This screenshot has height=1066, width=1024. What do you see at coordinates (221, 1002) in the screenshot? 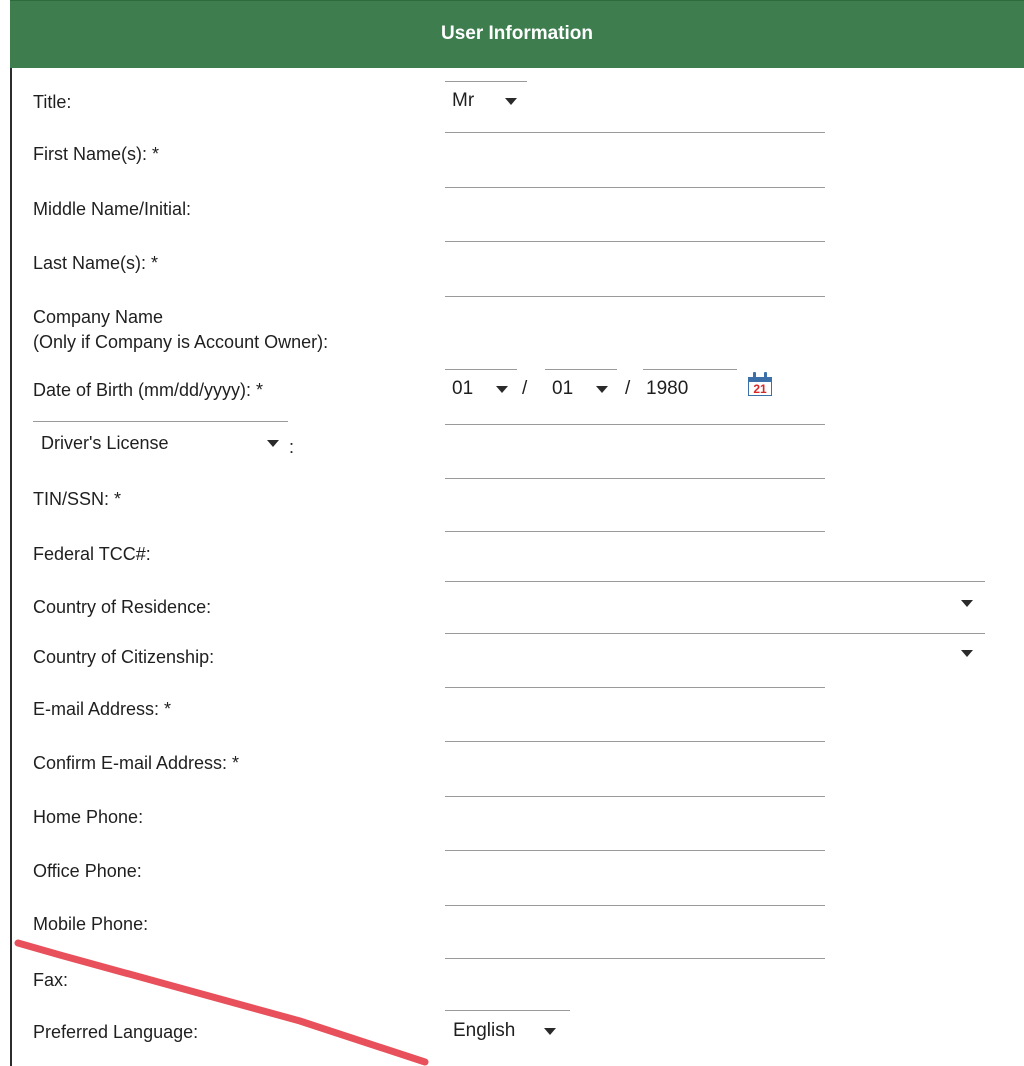
I see `annotation-stroke` at bounding box center [221, 1002].